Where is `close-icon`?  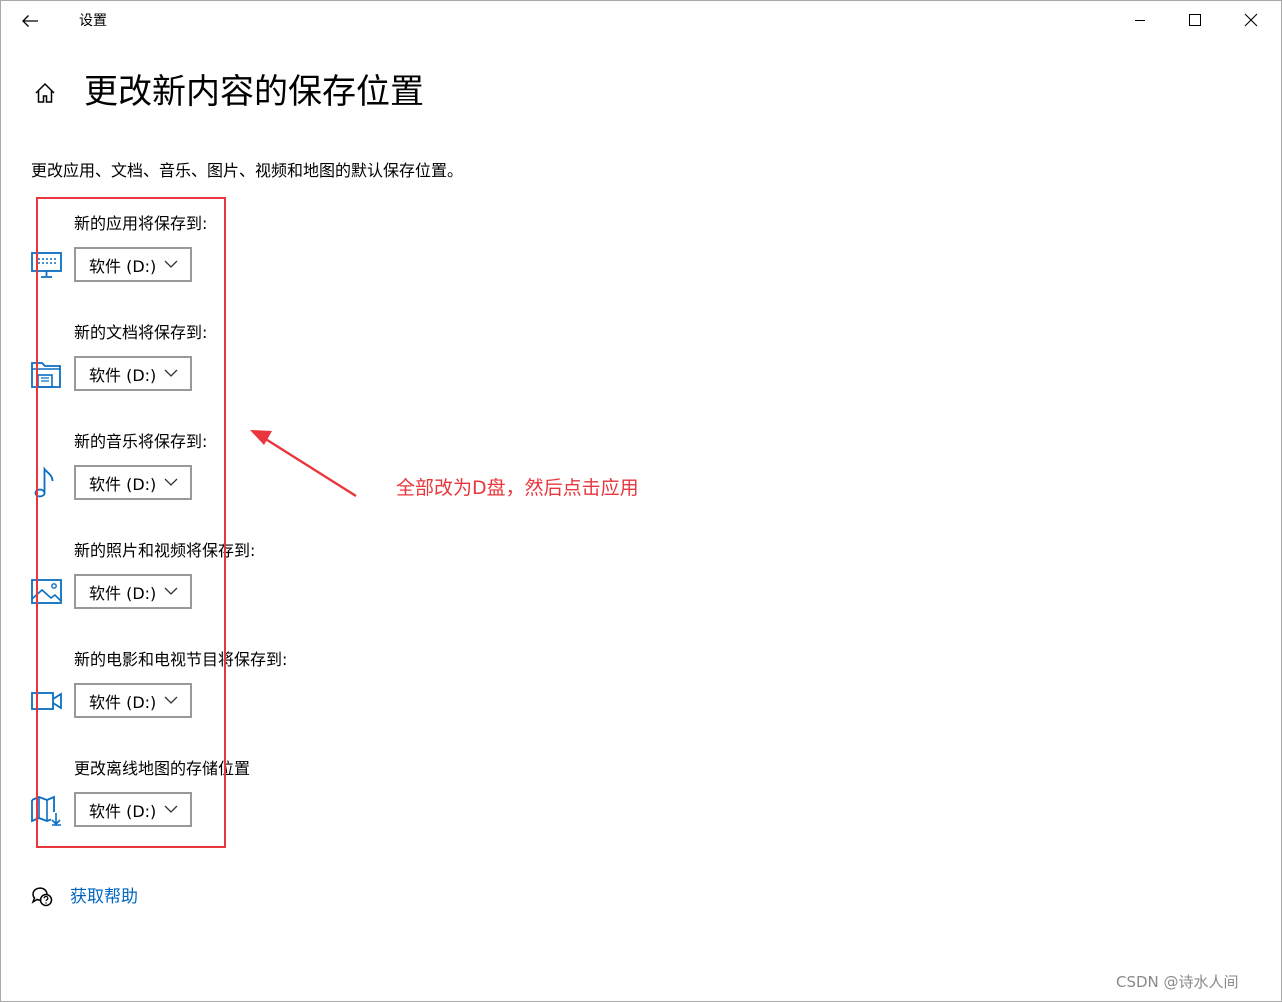 close-icon is located at coordinates (1251, 20).